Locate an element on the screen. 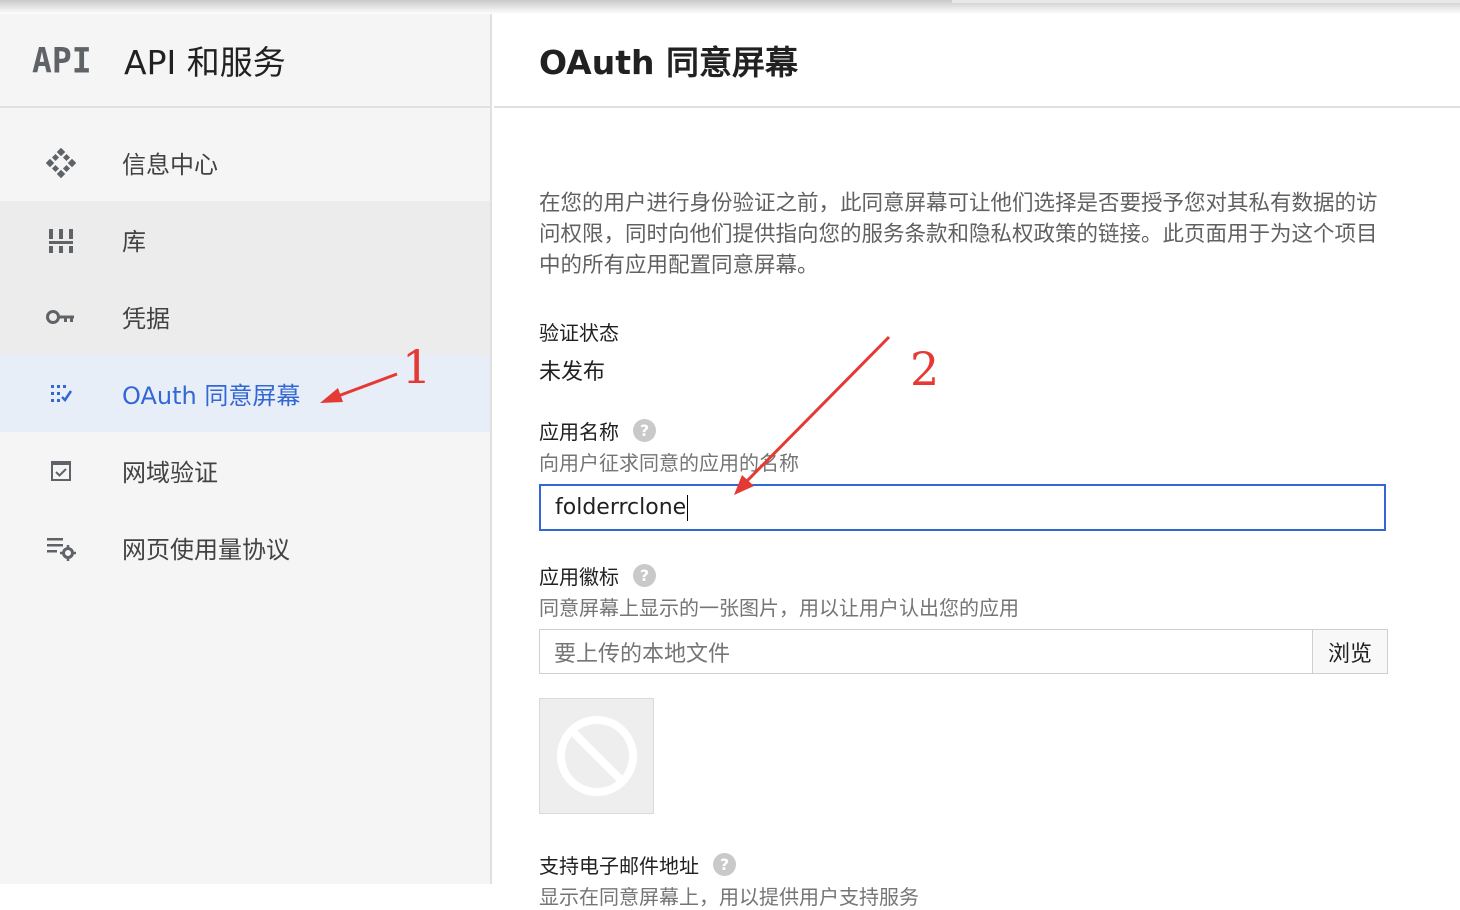 This screenshot has height=910, width=1460. checkbox-icon is located at coordinates (62, 471).